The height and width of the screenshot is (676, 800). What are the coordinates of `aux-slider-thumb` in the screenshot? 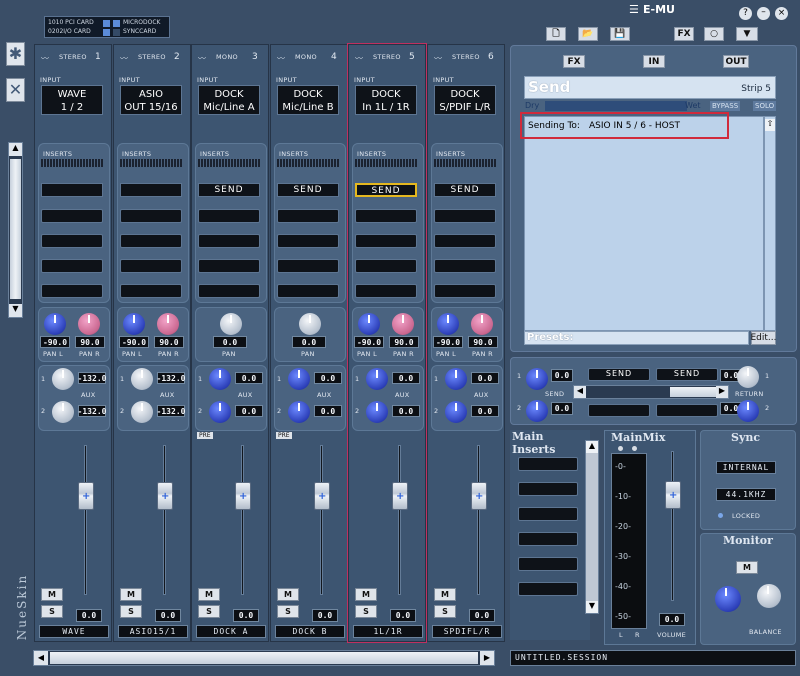 It's located at (694, 392).